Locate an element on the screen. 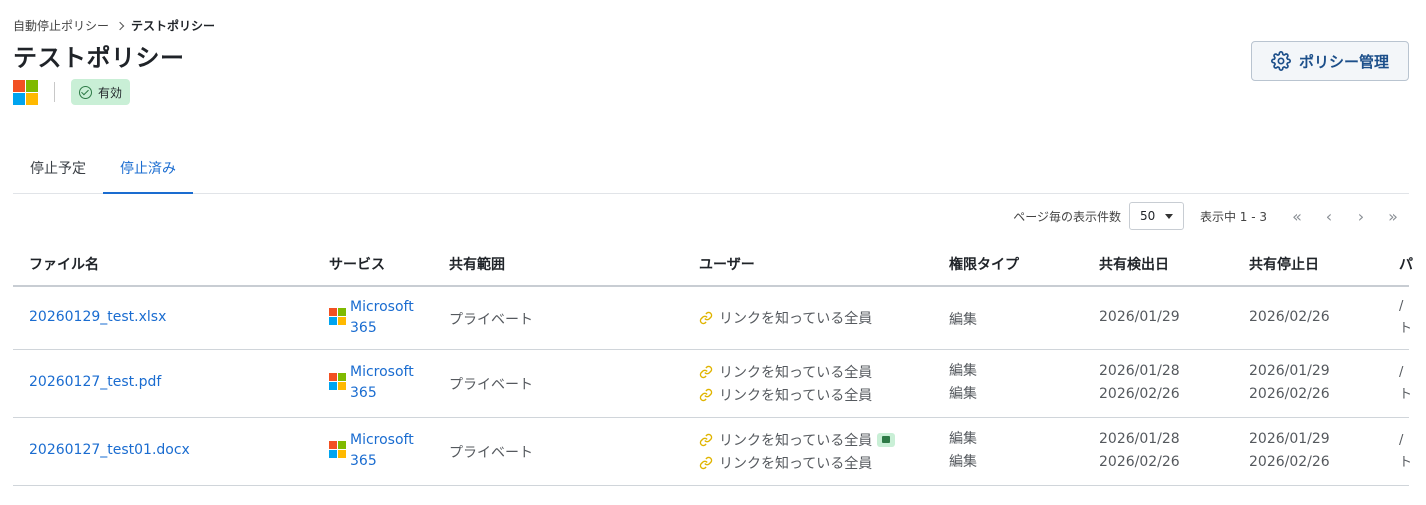  breadcrumb-parent: 自動停止ポリシー is located at coordinates (61, 25).